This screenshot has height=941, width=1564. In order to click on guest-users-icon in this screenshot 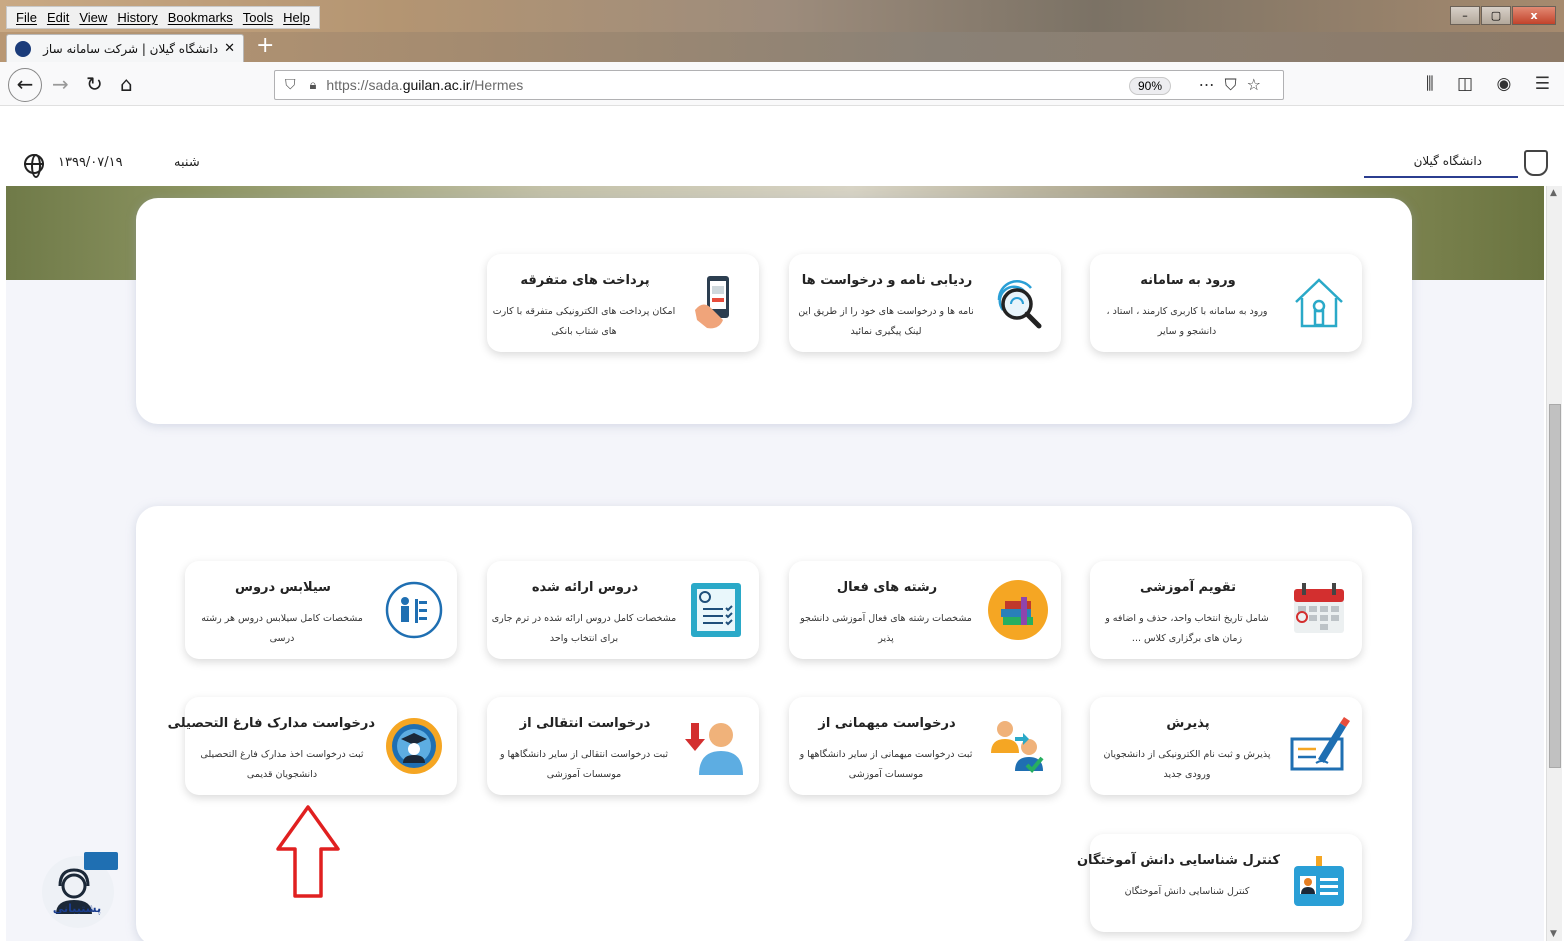, I will do `click(1017, 747)`.